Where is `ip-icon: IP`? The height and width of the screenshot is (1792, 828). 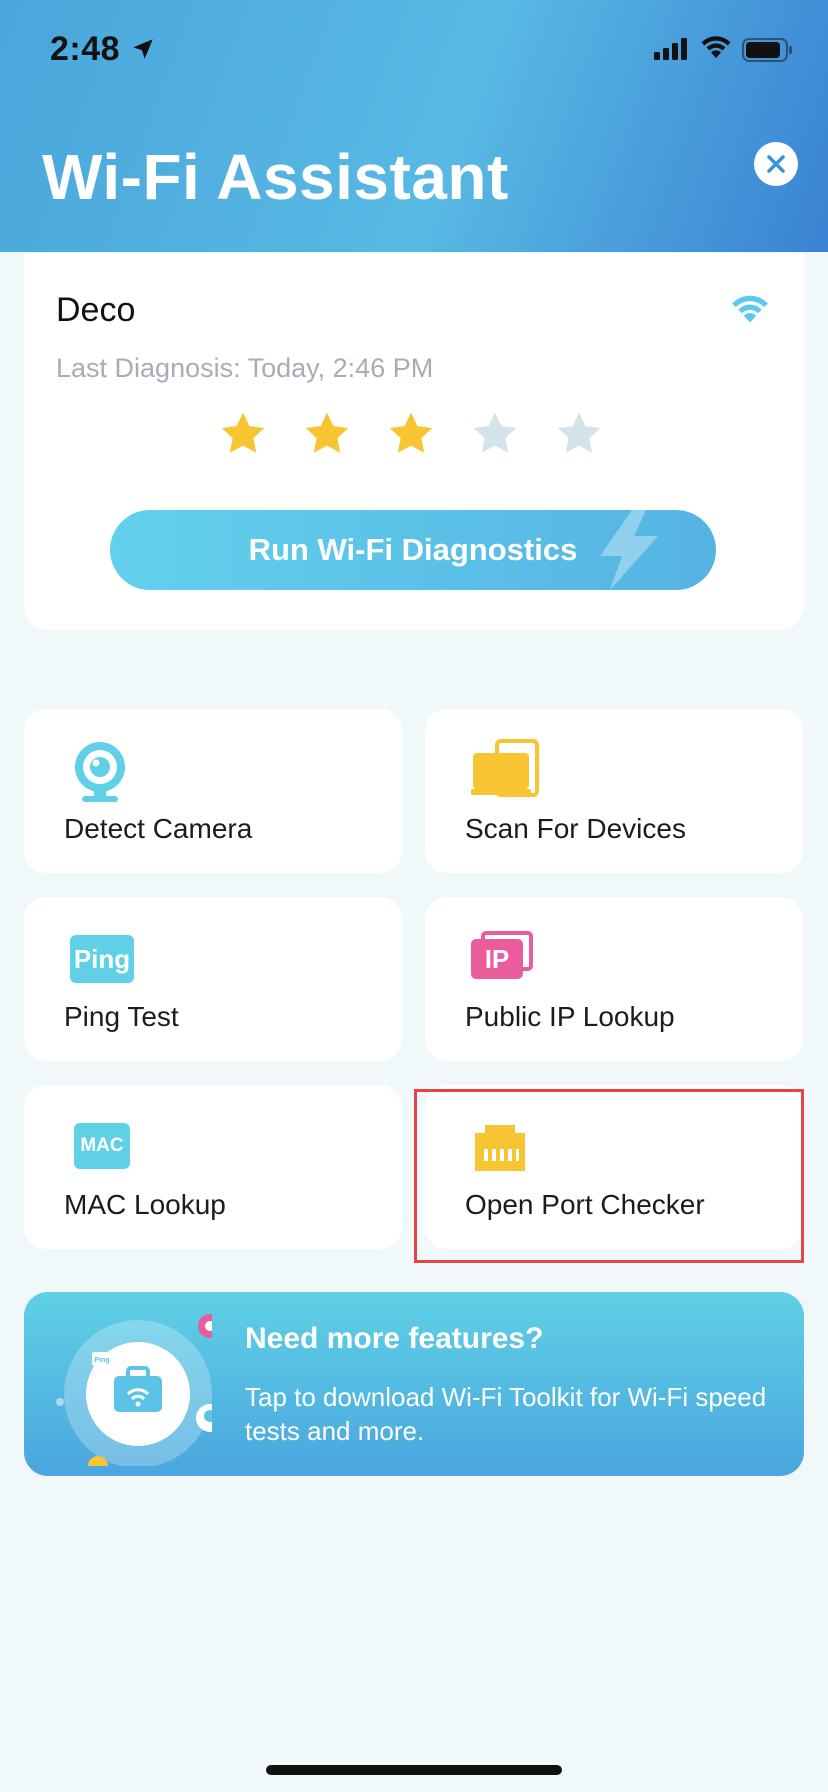 ip-icon: IP is located at coordinates (503, 957).